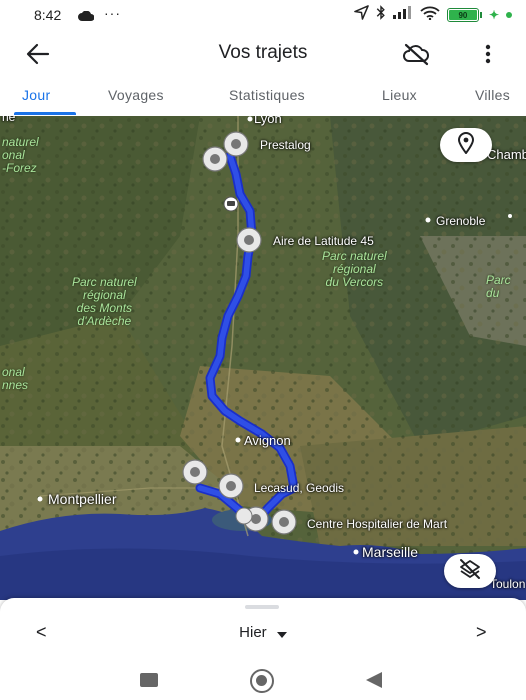 Image resolution: width=526 pixels, height=700 pixels. I want to click on date-selector: Hier, so click(263, 633).